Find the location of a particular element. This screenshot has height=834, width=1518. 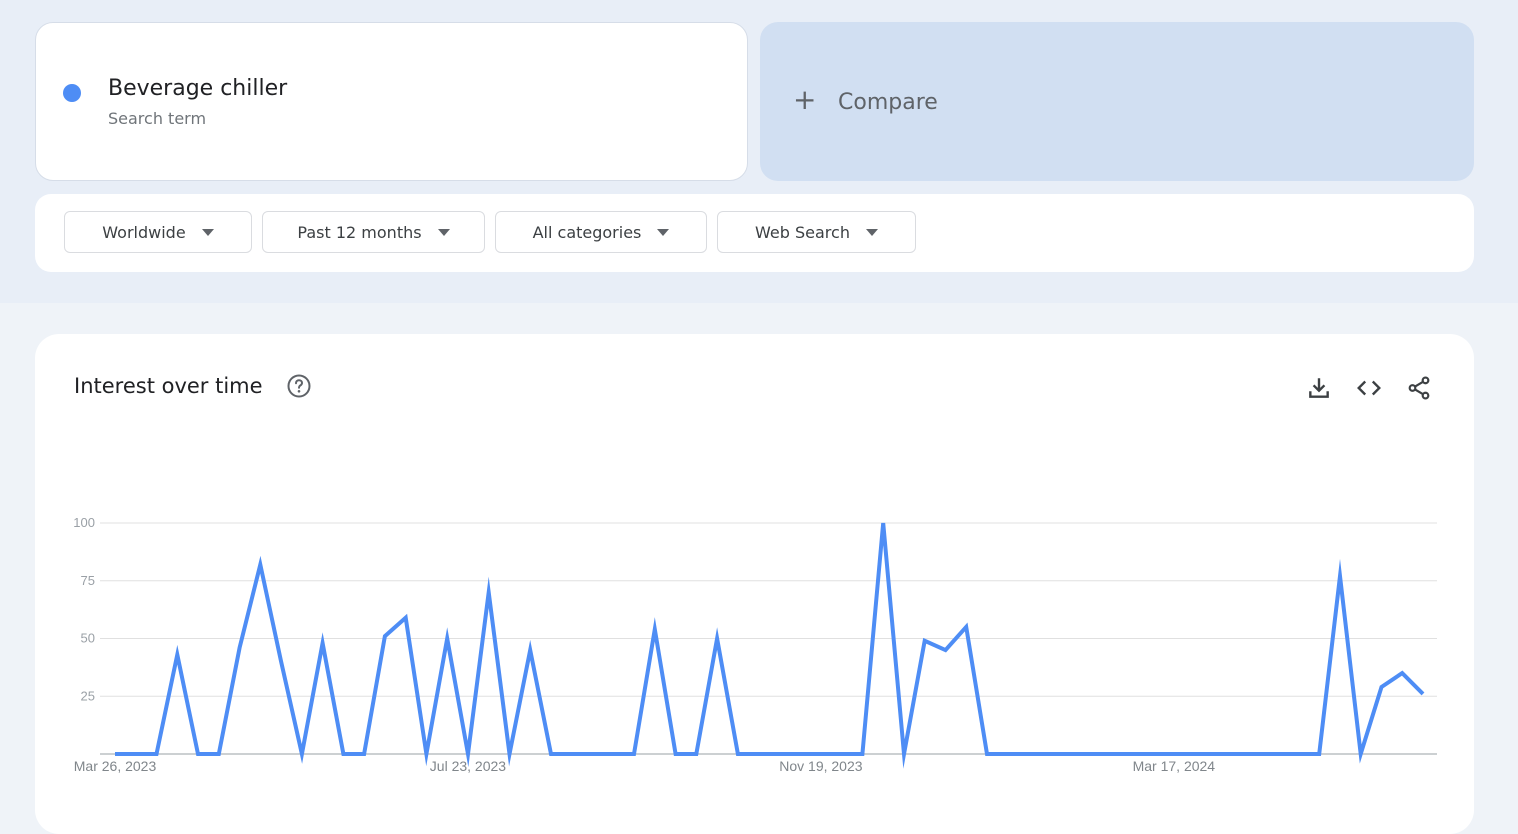

x-tick-label: Mar 17, 2024 is located at coordinates (1174, 766).